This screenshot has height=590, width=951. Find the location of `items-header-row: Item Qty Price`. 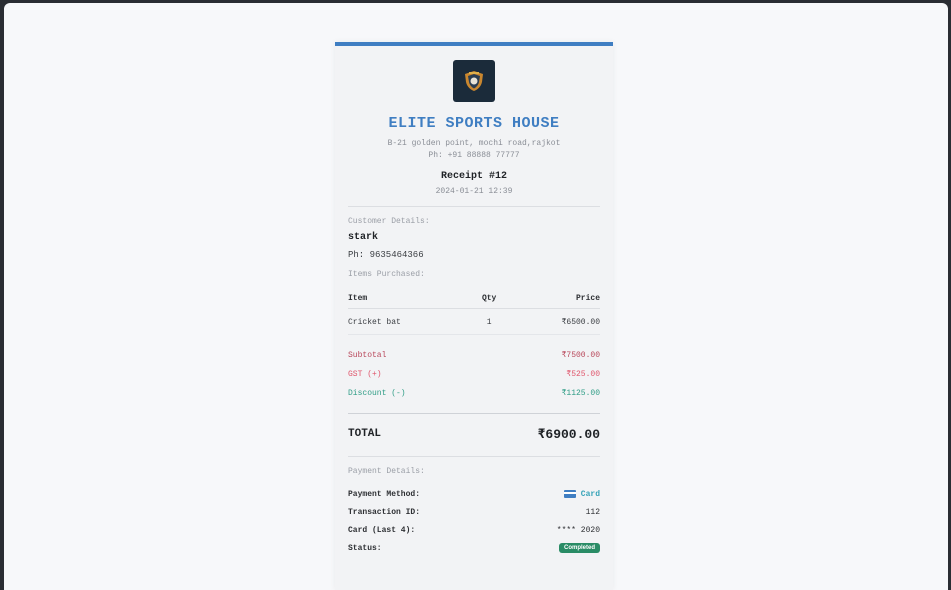

items-header-row: Item Qty Price is located at coordinates (474, 299).